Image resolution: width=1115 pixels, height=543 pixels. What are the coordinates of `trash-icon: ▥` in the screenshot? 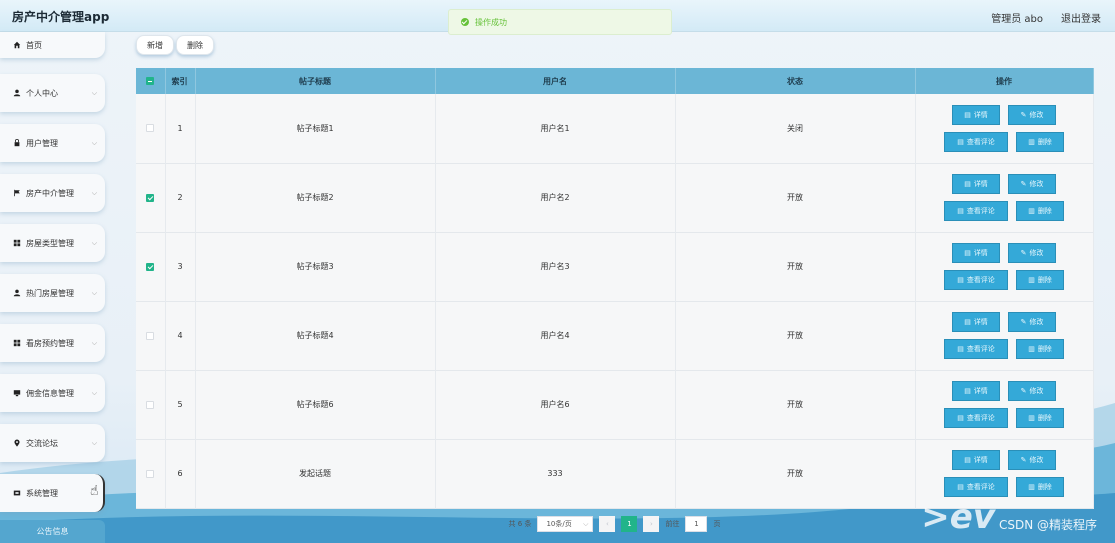 It's located at (1031, 487).